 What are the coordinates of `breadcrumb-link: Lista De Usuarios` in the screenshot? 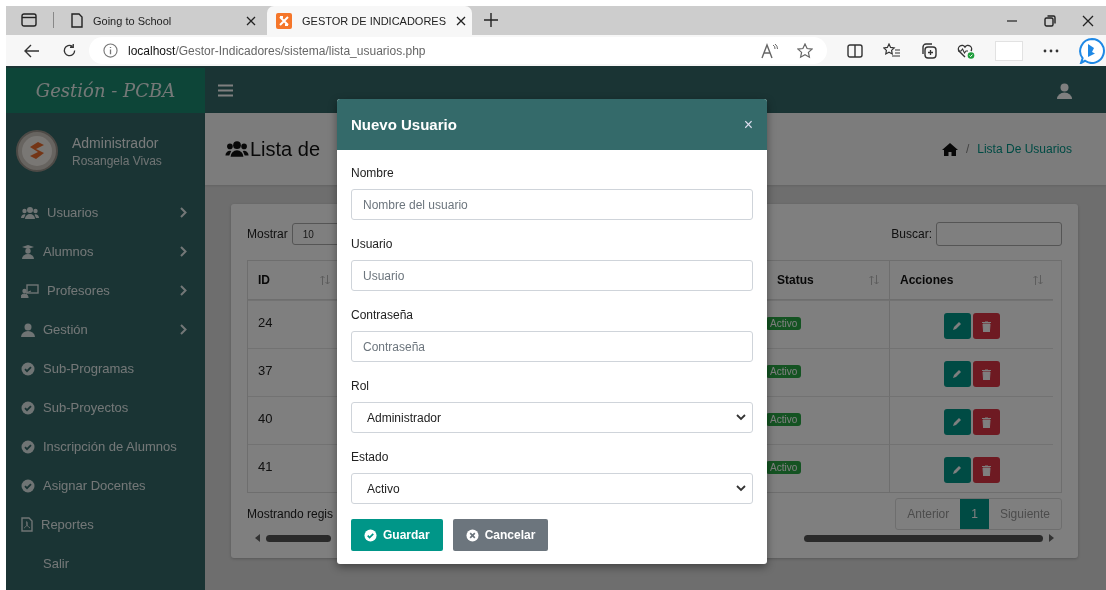 It's located at (1024, 149).